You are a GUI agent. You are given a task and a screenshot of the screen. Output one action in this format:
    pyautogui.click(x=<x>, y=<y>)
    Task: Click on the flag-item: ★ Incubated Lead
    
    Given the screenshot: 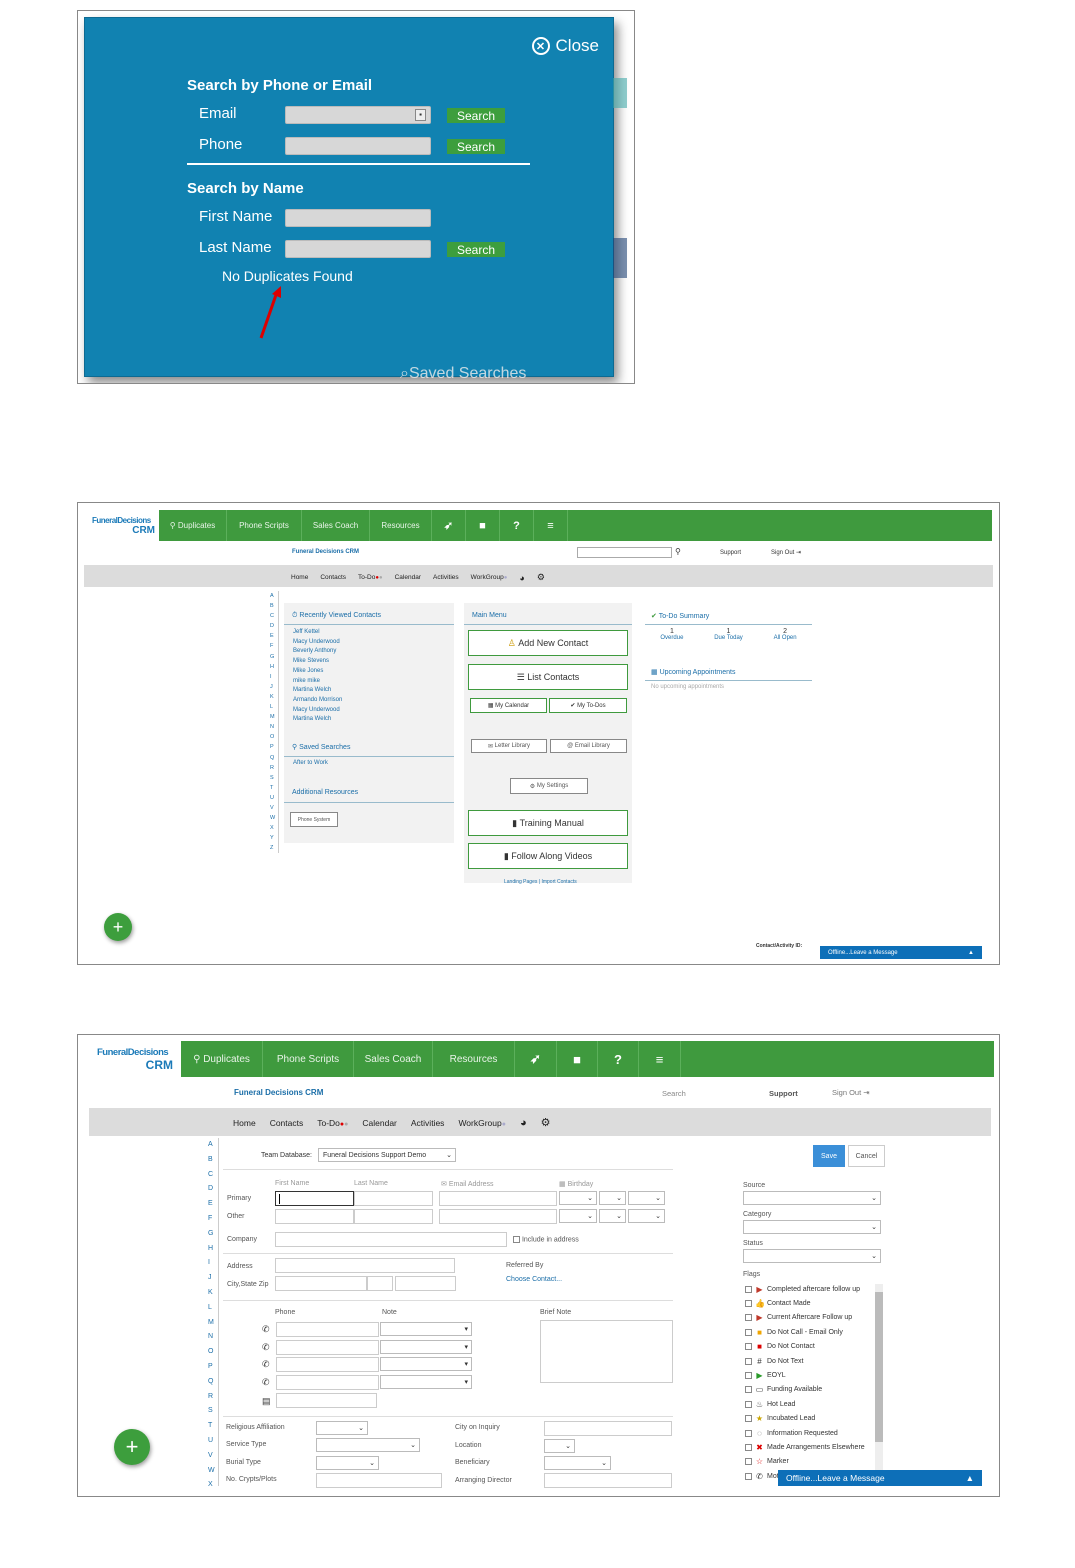 What is the action you would take?
    pyautogui.click(x=810, y=1419)
    